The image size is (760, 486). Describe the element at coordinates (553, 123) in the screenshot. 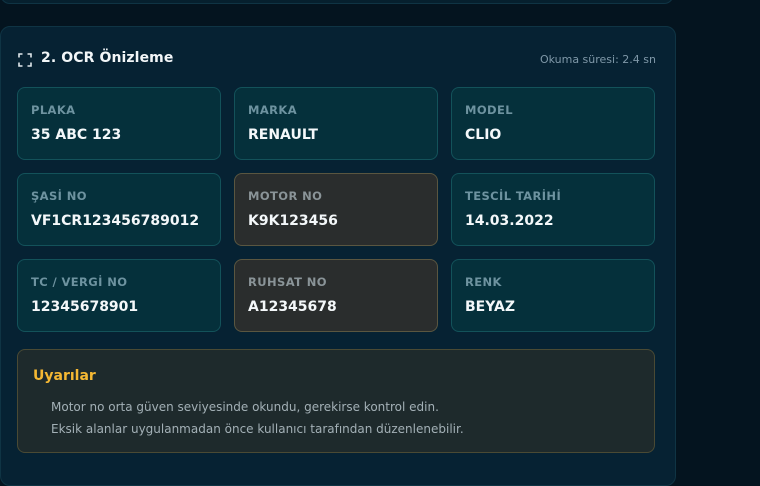

I see `field-model: MODEL CLIO` at that location.